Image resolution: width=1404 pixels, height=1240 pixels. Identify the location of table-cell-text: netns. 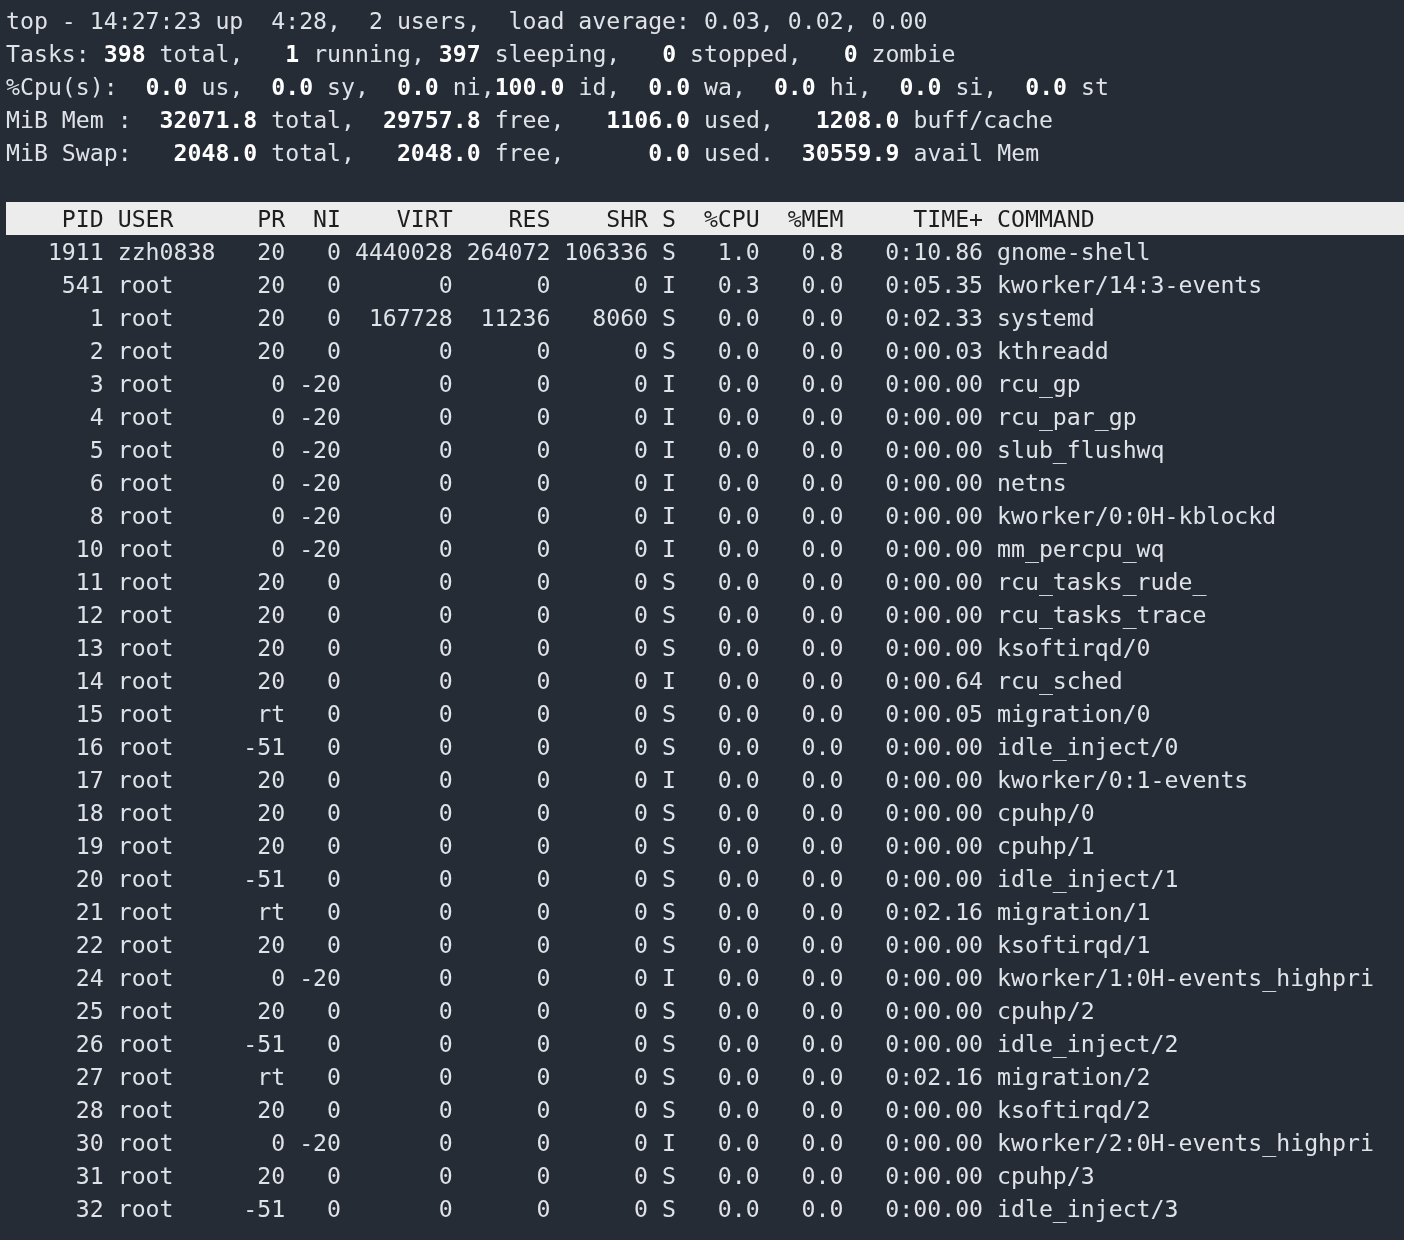
(1032, 483).